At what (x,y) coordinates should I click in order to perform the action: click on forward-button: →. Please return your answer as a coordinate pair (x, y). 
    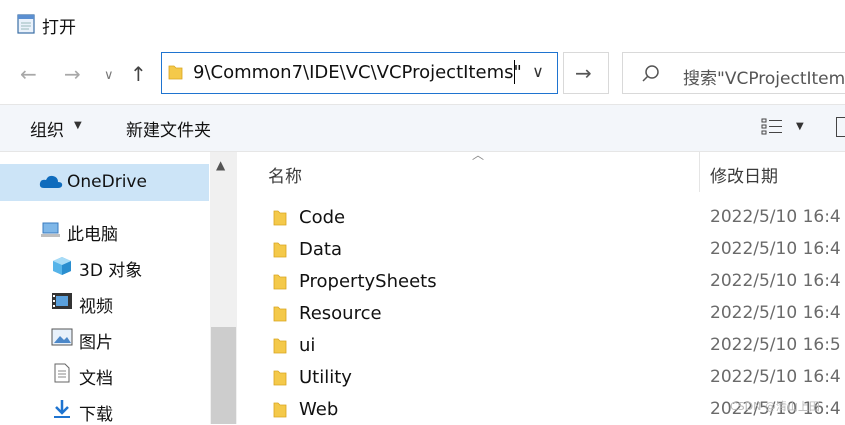
    Looking at the image, I should click on (72, 74).